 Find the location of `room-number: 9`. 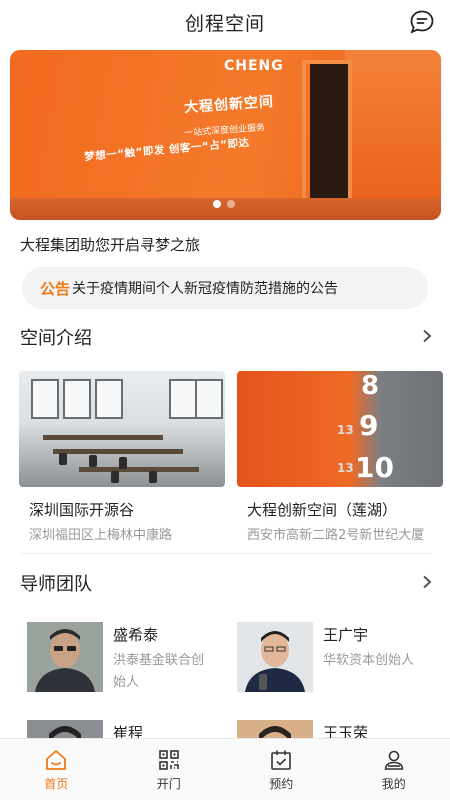

room-number: 9 is located at coordinates (369, 425).